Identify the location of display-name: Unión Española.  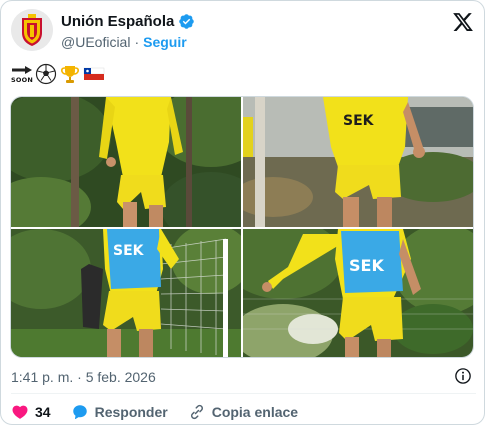
(117, 21).